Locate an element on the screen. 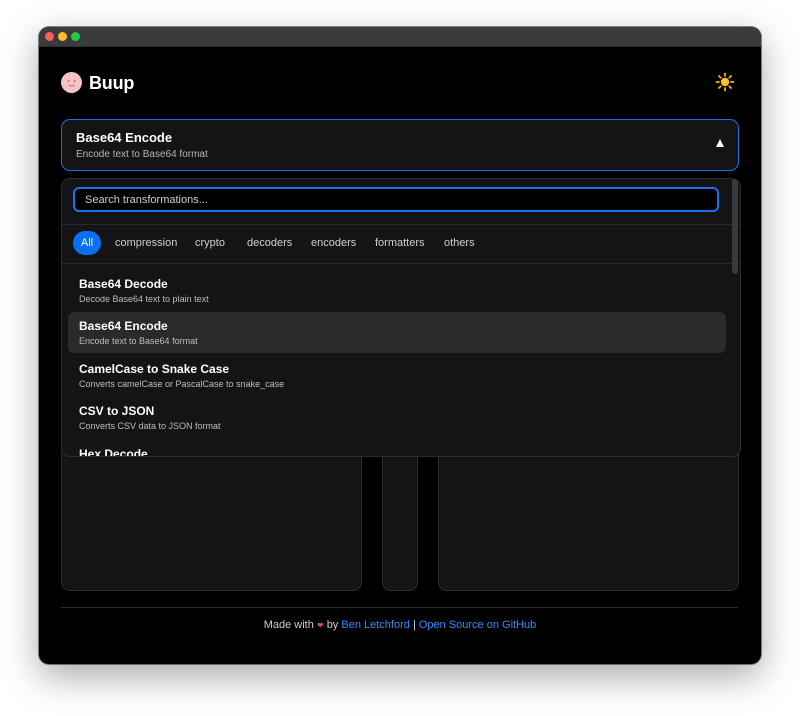  swap-panel is located at coordinates (400, 521).